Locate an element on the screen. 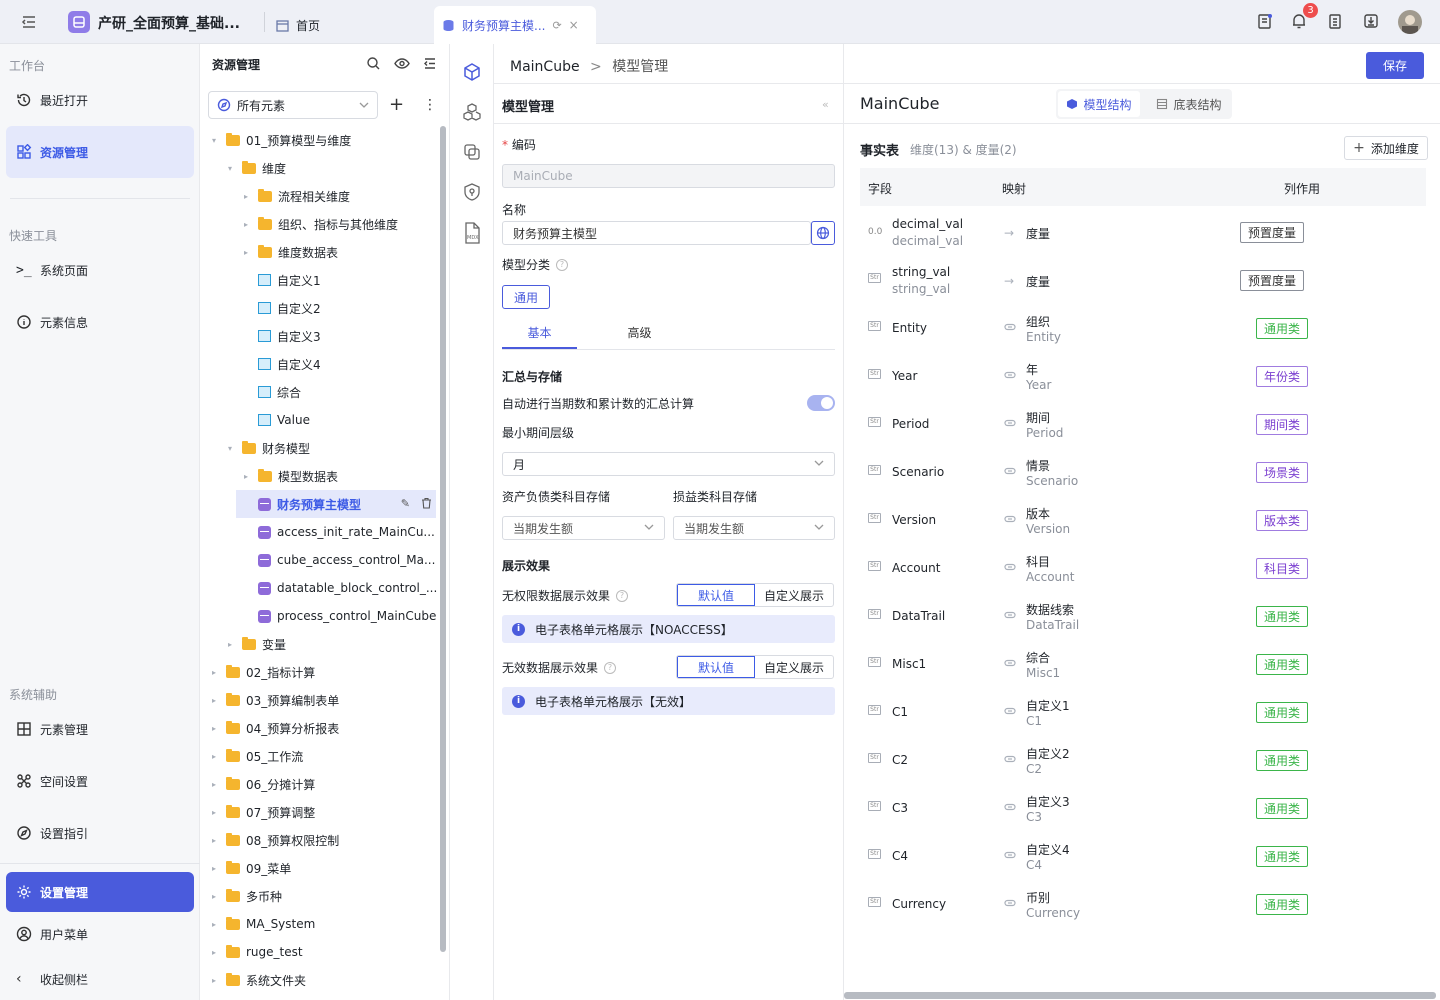 Image resolution: width=1440 pixels, height=1000 pixels. tab-model: 财务预算主模... ⟳ × is located at coordinates (515, 25).